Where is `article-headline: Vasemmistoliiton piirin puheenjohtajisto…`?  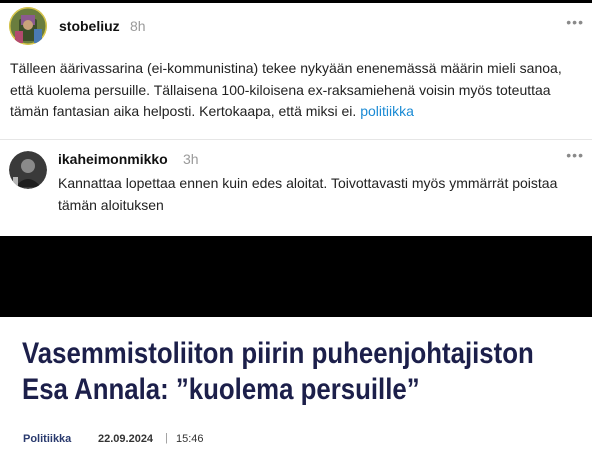 article-headline: Vasemmistoliiton piirin puheenjohtajisto… is located at coordinates (278, 372).